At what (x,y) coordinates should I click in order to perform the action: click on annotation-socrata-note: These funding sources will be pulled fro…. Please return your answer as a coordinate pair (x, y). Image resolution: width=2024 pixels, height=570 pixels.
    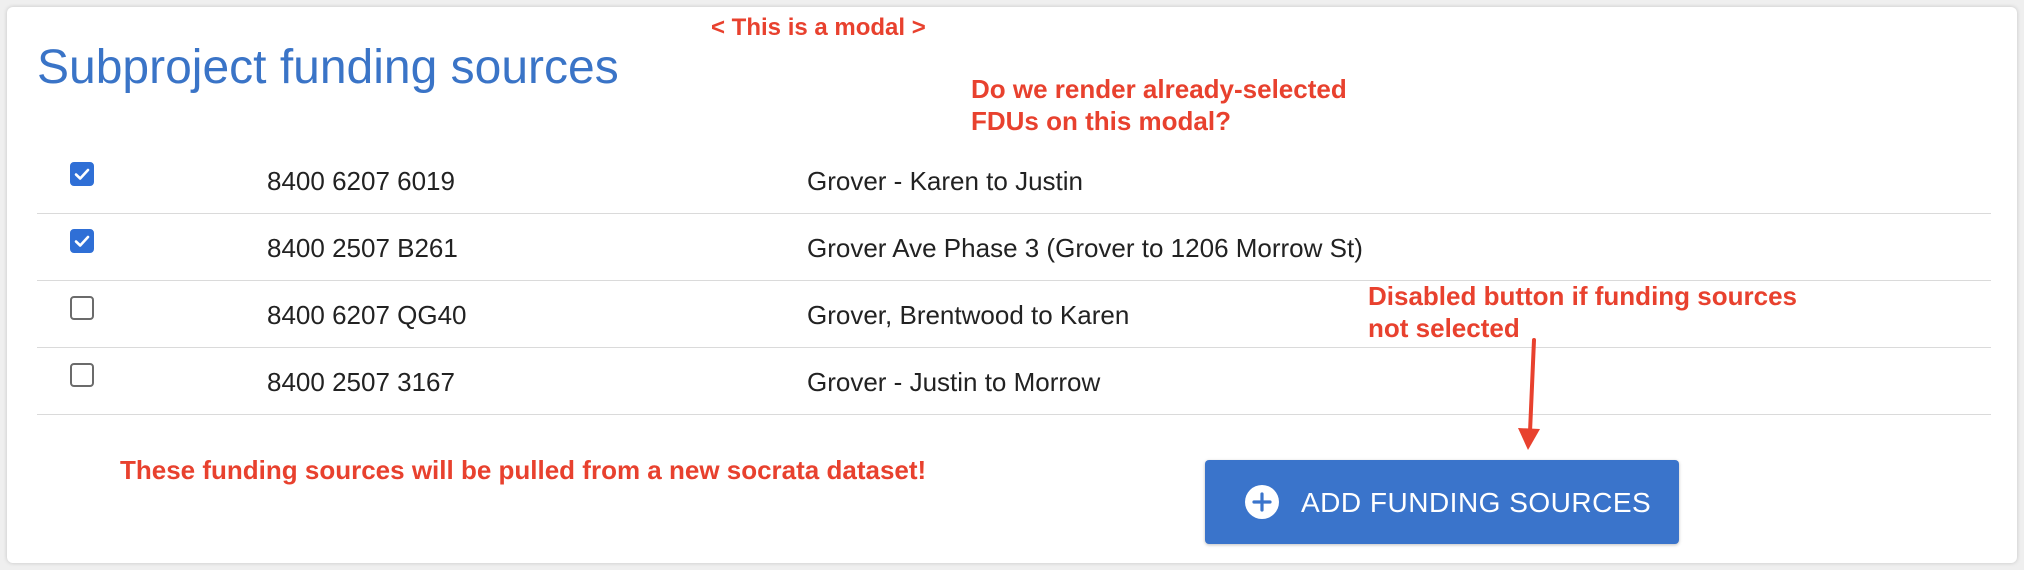
    Looking at the image, I should click on (523, 470).